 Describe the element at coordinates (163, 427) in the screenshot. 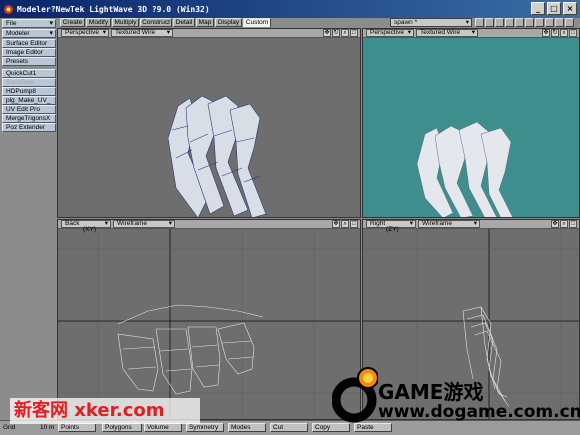

I see `volume-button: Volume` at that location.